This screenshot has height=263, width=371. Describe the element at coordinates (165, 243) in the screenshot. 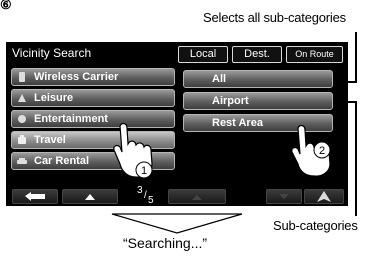

I see `searching-label: “Searching...”` at that location.